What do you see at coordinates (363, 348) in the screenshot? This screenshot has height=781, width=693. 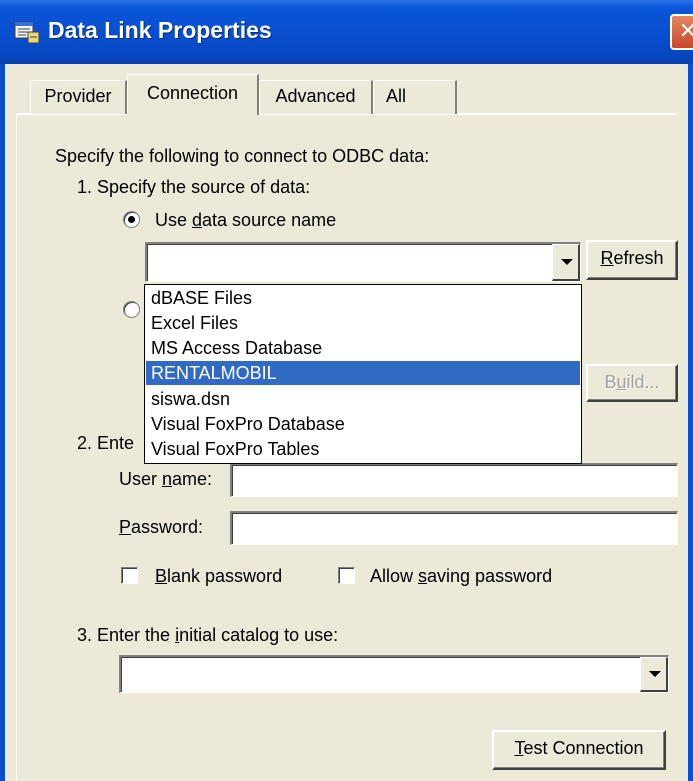 I see `dsn-option: MS Access Database` at bounding box center [363, 348].